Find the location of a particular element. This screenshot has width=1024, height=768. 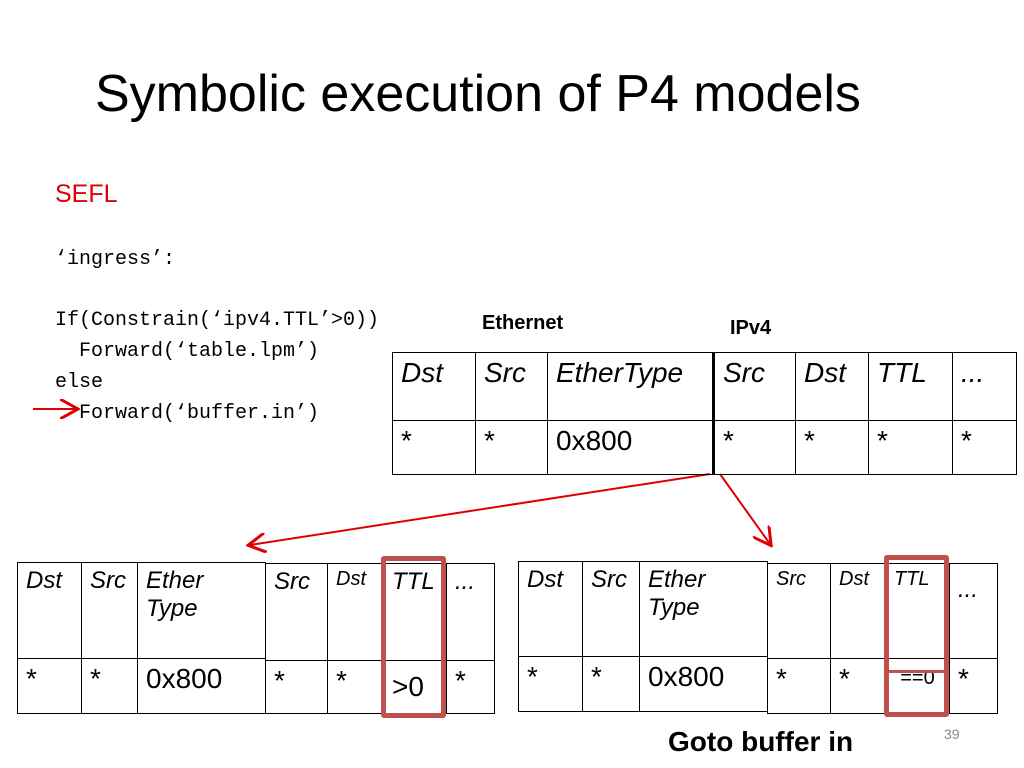

highlight-divider is located at coordinates (916, 671).